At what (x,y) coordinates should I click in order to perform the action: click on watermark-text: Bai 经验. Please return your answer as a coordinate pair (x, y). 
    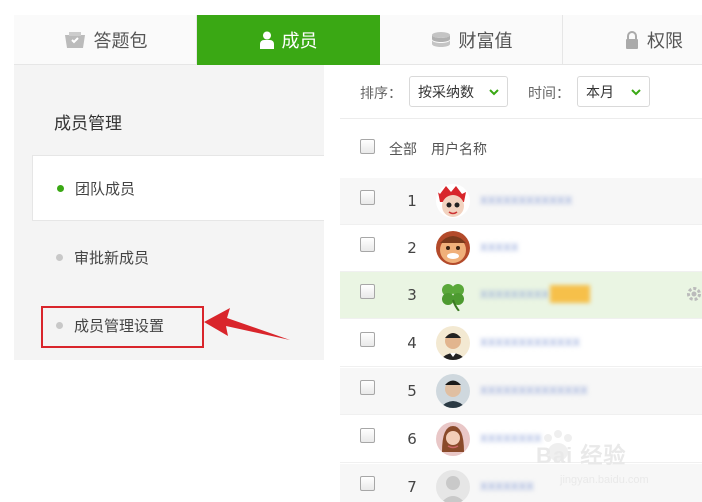
    Looking at the image, I should click on (581, 455).